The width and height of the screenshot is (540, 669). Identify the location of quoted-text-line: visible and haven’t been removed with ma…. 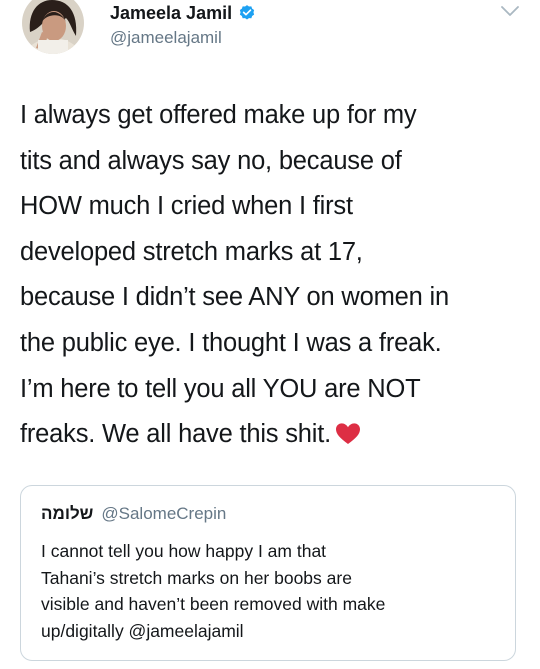
(213, 604).